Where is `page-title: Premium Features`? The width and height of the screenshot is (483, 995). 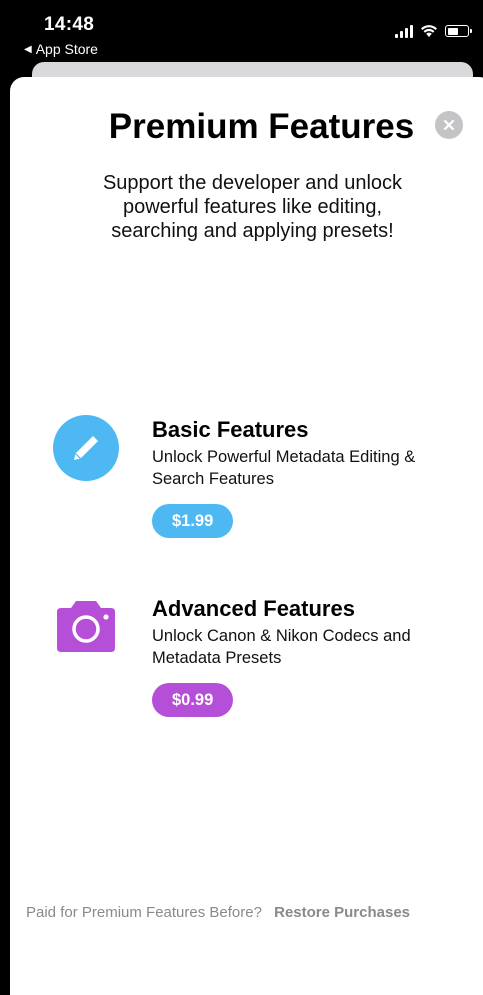 page-title: Premium Features is located at coordinates (261, 126).